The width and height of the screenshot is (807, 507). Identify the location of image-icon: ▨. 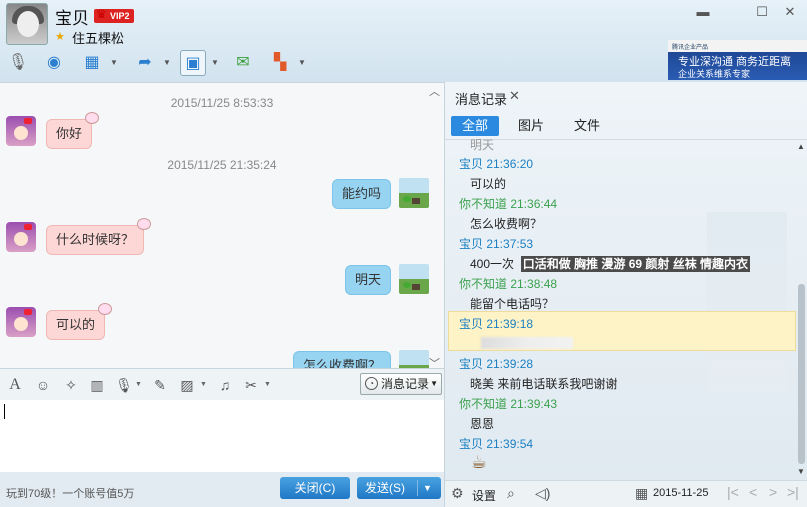
(187, 385).